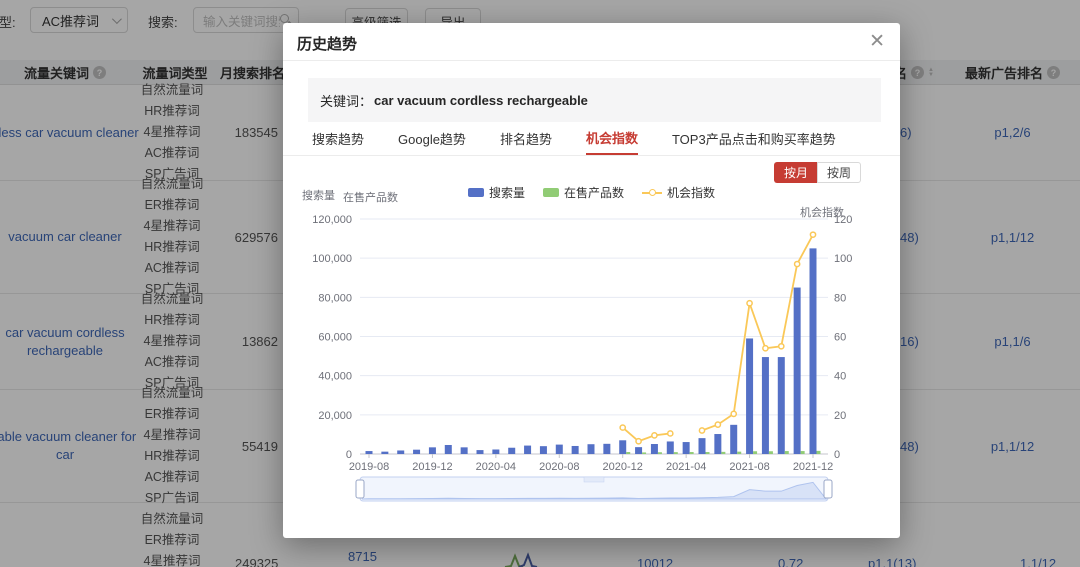  I want to click on svg-text: 120,000, so click(332, 220).